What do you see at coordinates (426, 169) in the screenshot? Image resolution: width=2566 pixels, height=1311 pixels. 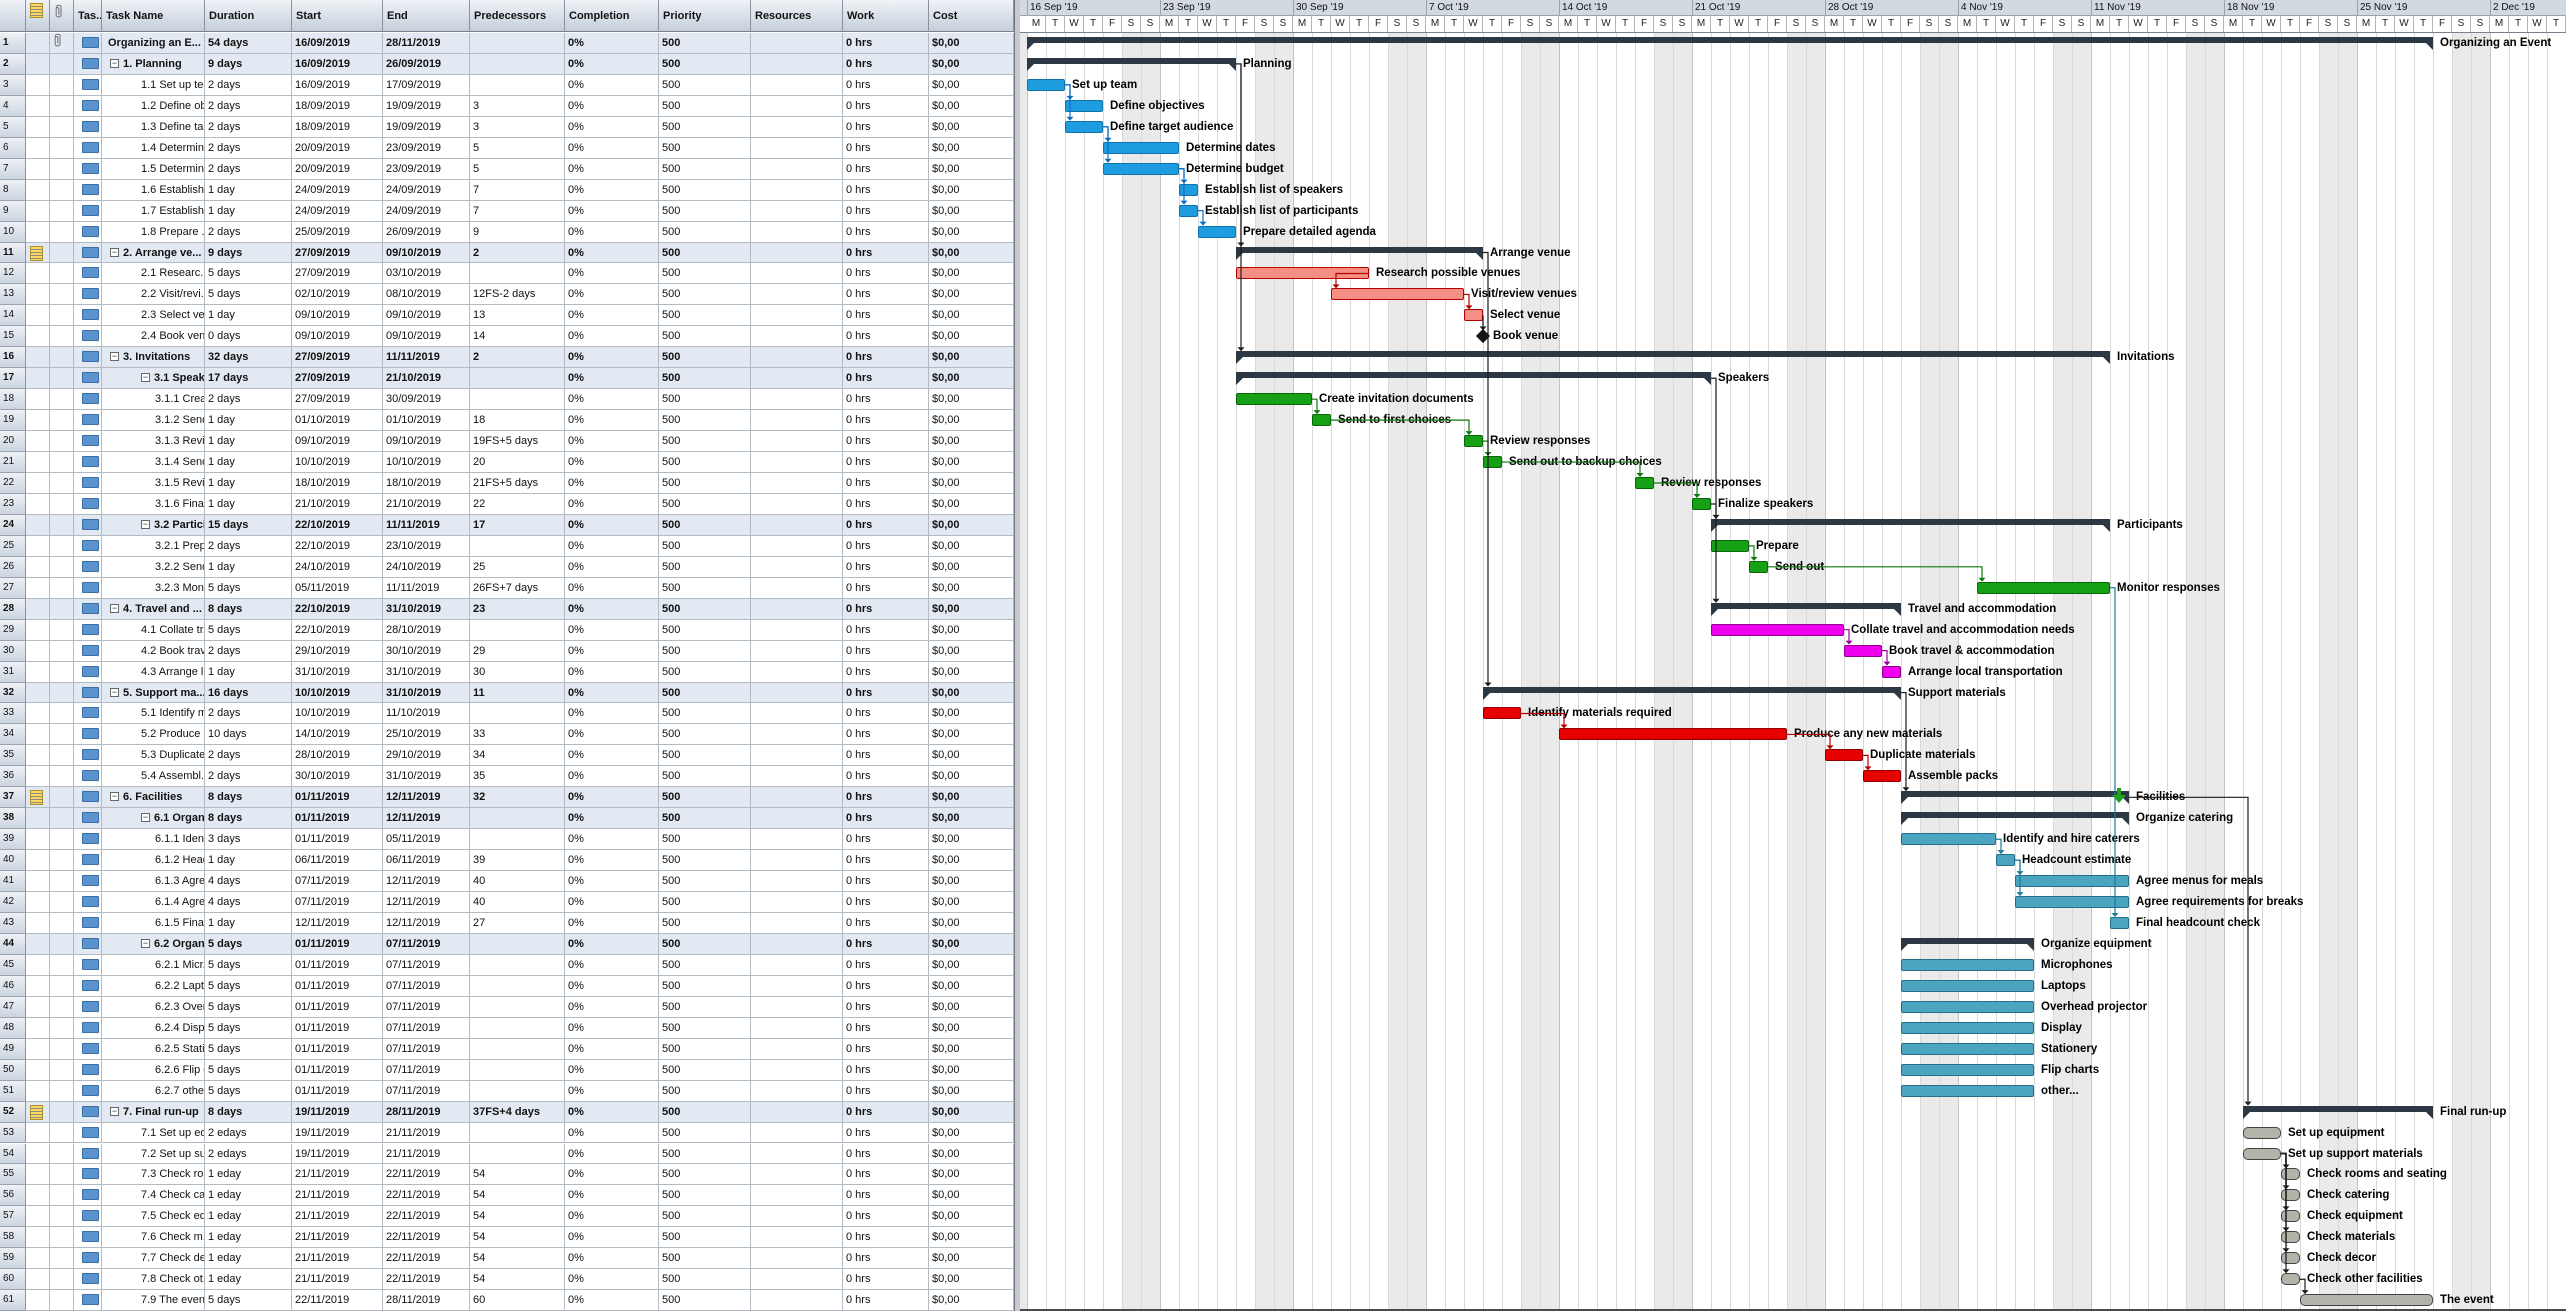 I see `cell-end: 23/09/2019` at bounding box center [426, 169].